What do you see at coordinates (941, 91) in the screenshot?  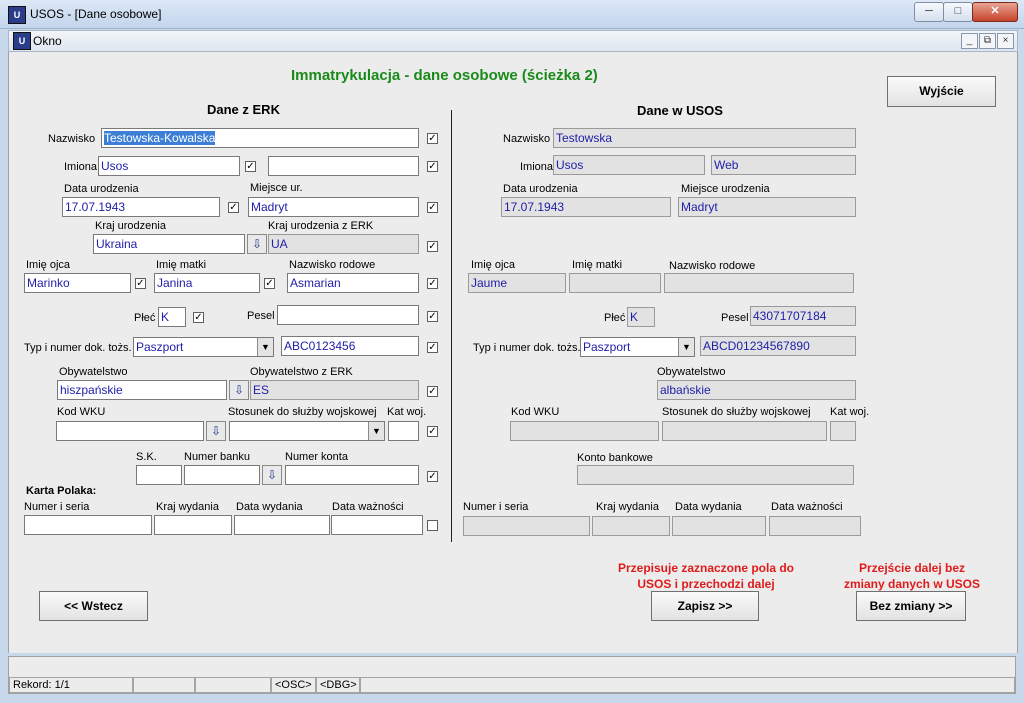 I see `exit-button: Wyjście` at bounding box center [941, 91].